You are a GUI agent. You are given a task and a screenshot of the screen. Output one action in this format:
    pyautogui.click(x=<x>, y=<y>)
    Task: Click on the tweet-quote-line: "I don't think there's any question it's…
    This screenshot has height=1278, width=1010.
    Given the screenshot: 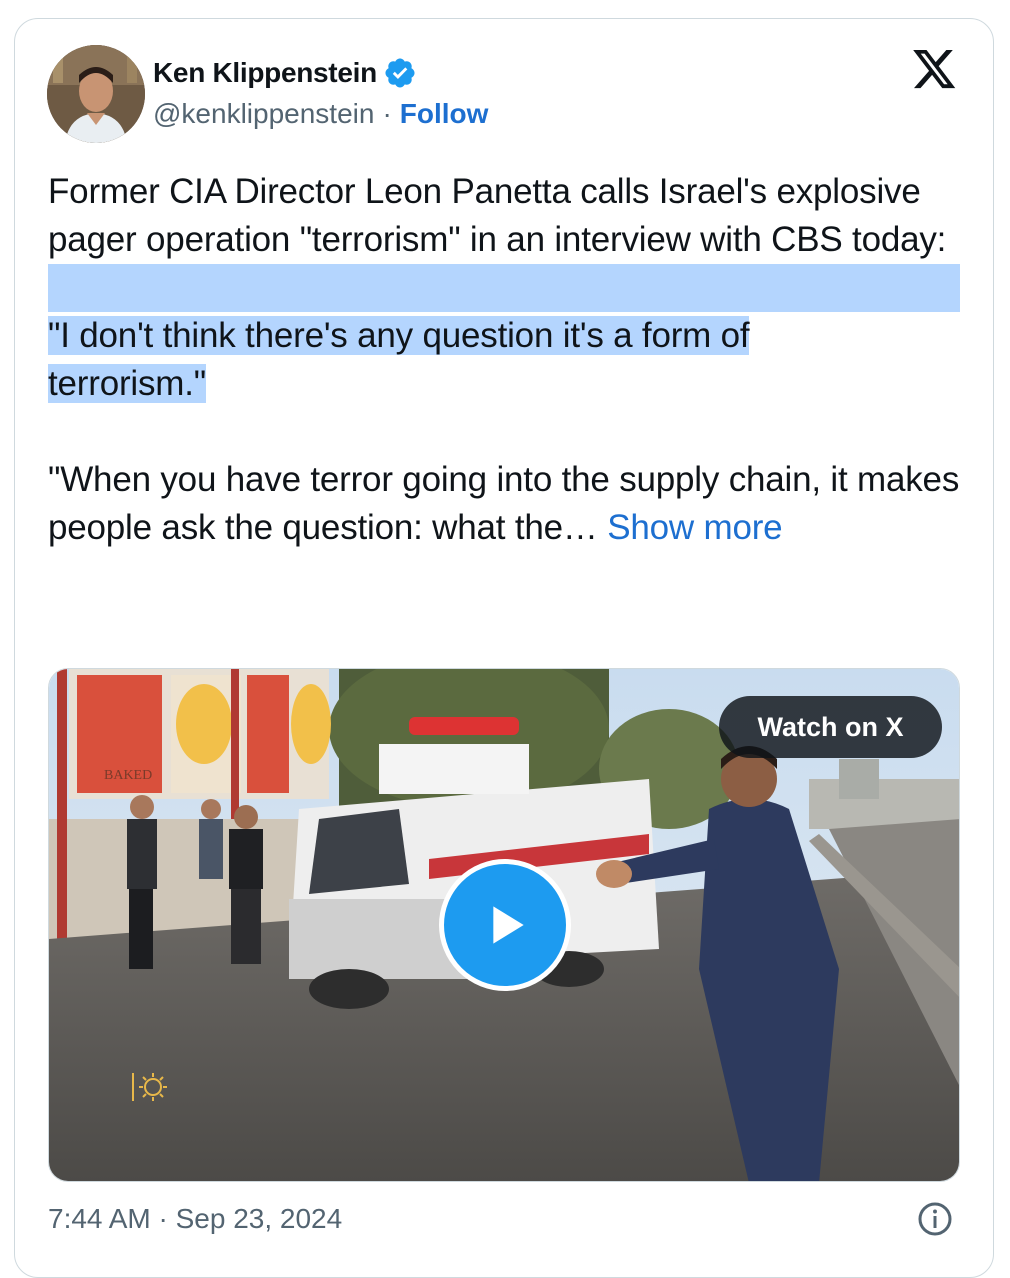 What is the action you would take?
    pyautogui.click(x=504, y=336)
    